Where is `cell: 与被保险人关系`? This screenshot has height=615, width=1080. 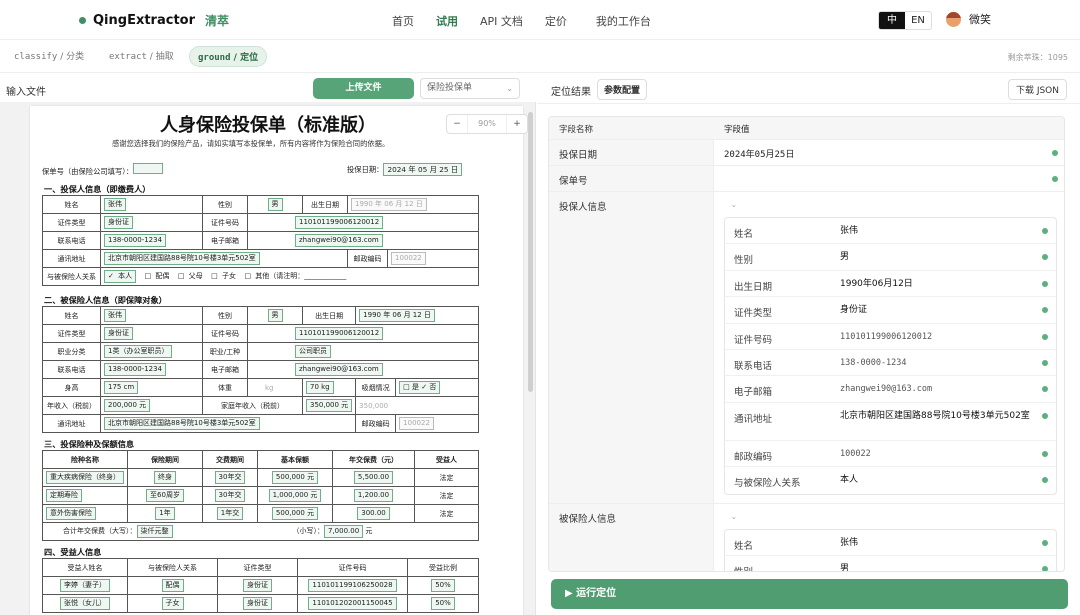 cell: 与被保险人关系 is located at coordinates (71, 276).